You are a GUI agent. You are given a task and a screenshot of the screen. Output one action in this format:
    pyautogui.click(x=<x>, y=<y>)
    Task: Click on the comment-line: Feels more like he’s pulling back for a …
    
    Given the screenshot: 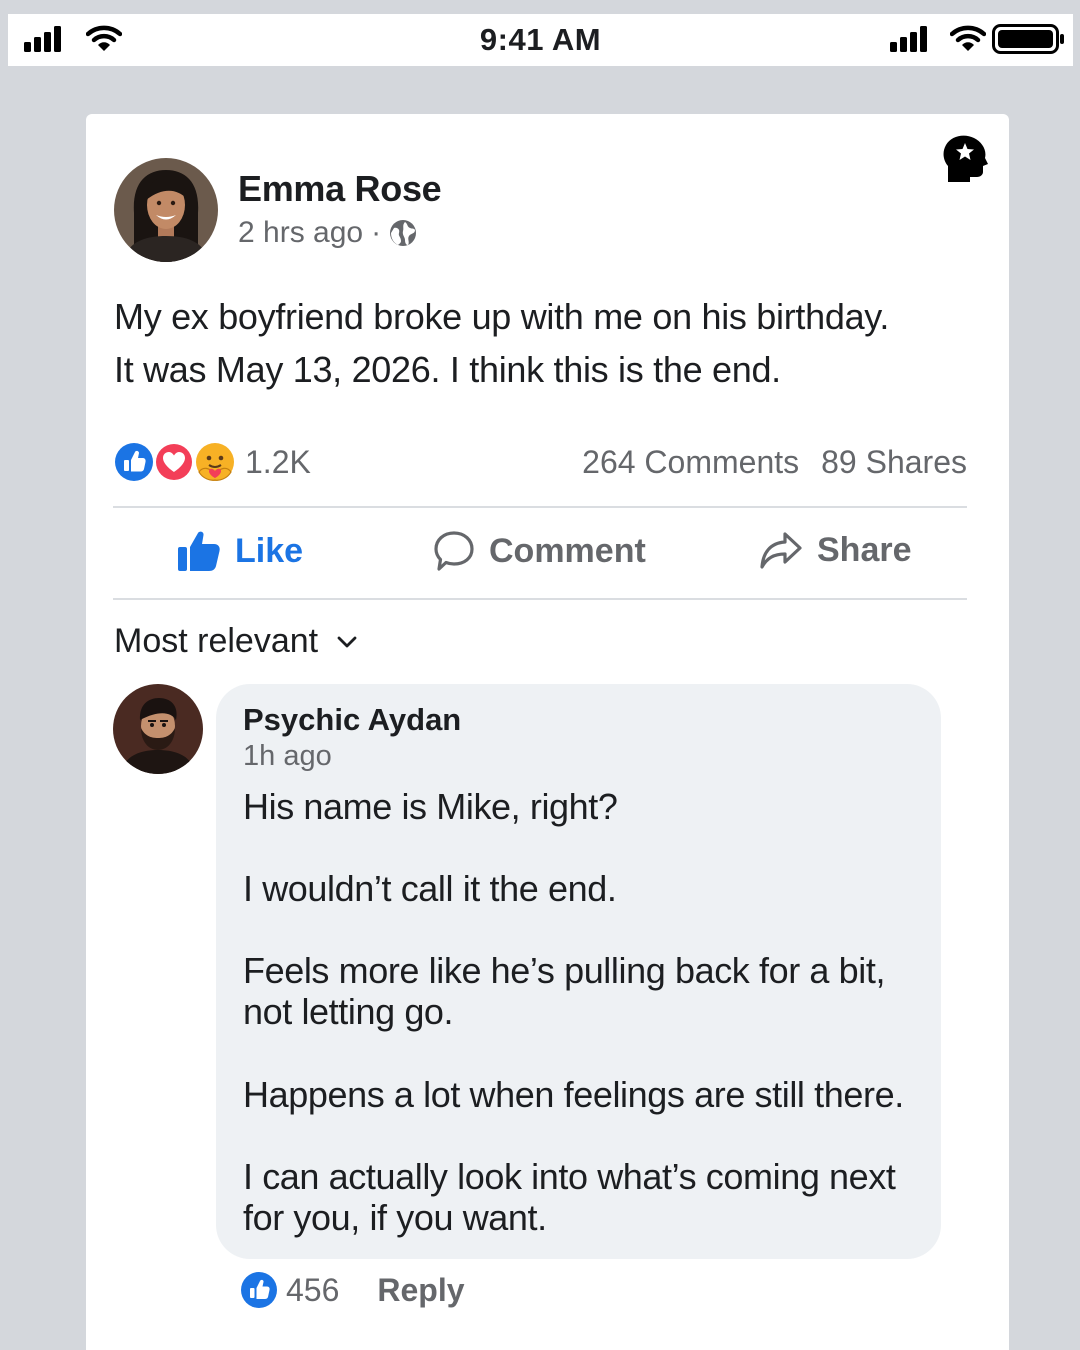 What is the action you would take?
    pyautogui.click(x=564, y=970)
    